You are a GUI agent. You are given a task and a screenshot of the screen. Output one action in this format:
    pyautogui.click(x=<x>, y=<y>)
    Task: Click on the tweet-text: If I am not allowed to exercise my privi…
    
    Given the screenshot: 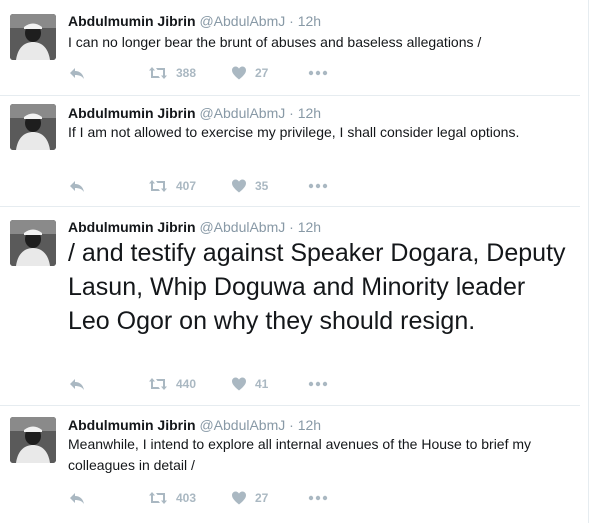 What is the action you would take?
    pyautogui.click(x=294, y=132)
    